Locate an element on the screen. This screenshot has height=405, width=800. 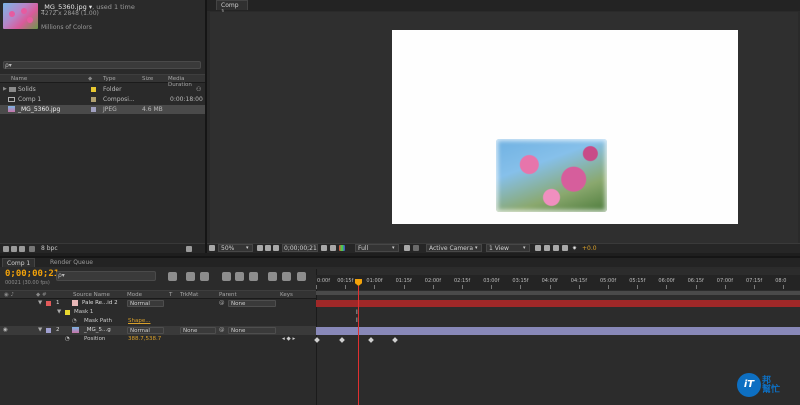
label-column-icon: ◆ is located at coordinates (90, 79).